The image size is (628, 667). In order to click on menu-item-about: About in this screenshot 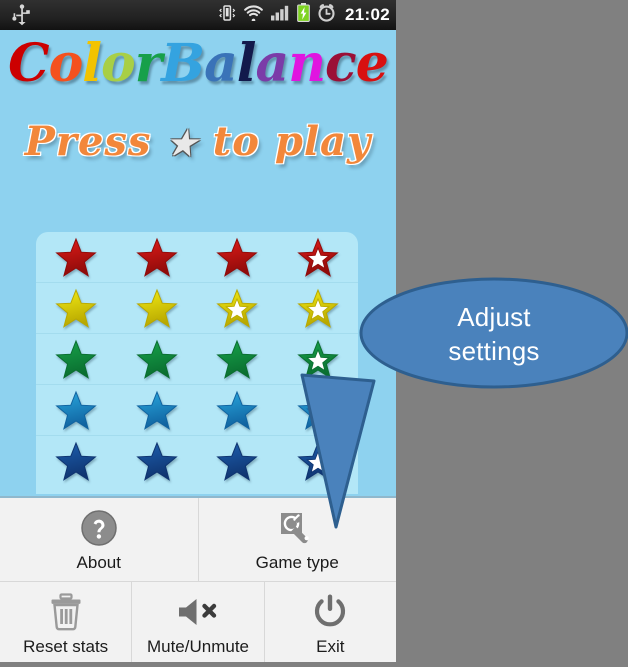, I will do `click(99, 539)`.